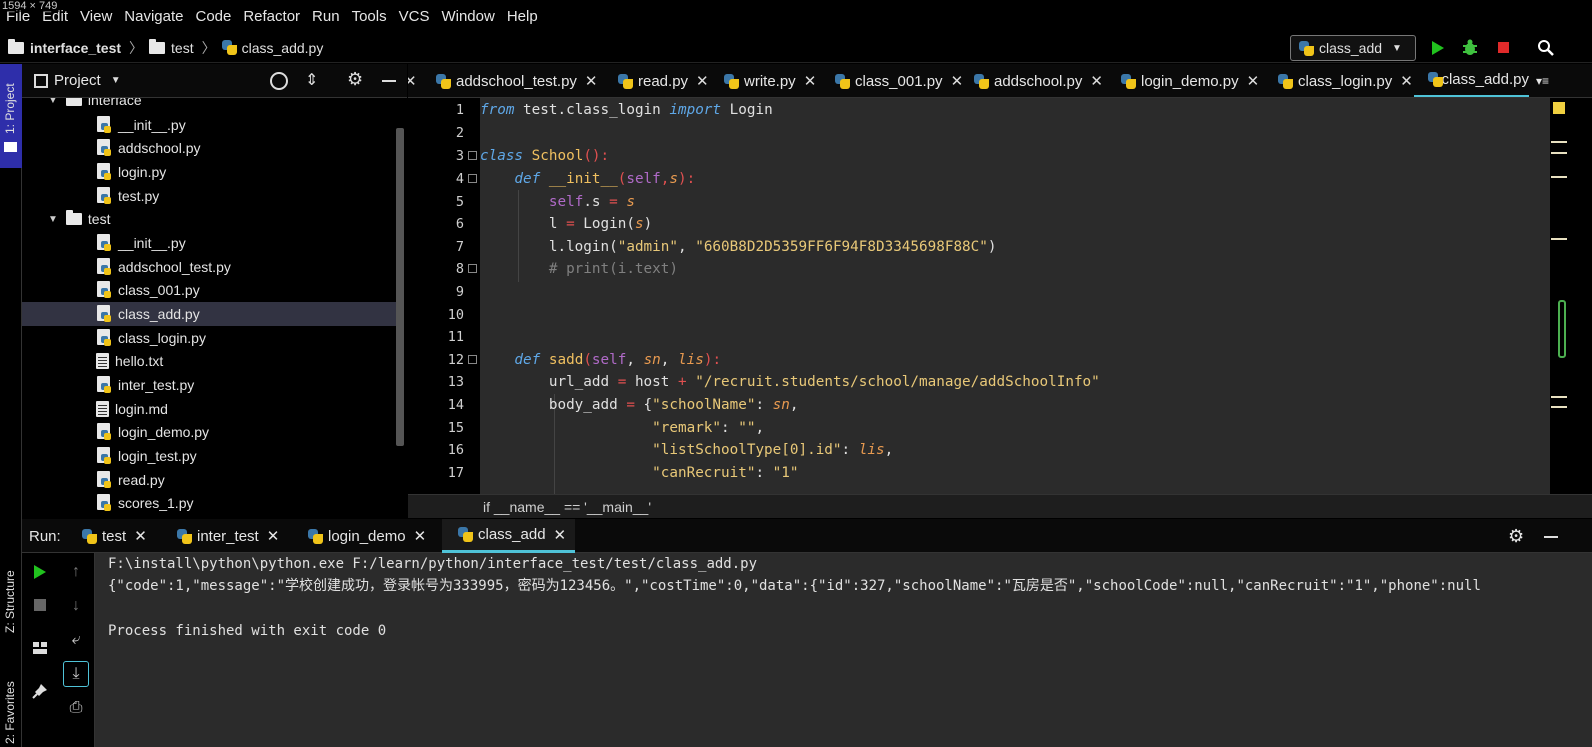 Image resolution: width=1592 pixels, height=747 pixels. What do you see at coordinates (151, 338) in the screenshot?
I see `tree-item: class_login.py` at bounding box center [151, 338].